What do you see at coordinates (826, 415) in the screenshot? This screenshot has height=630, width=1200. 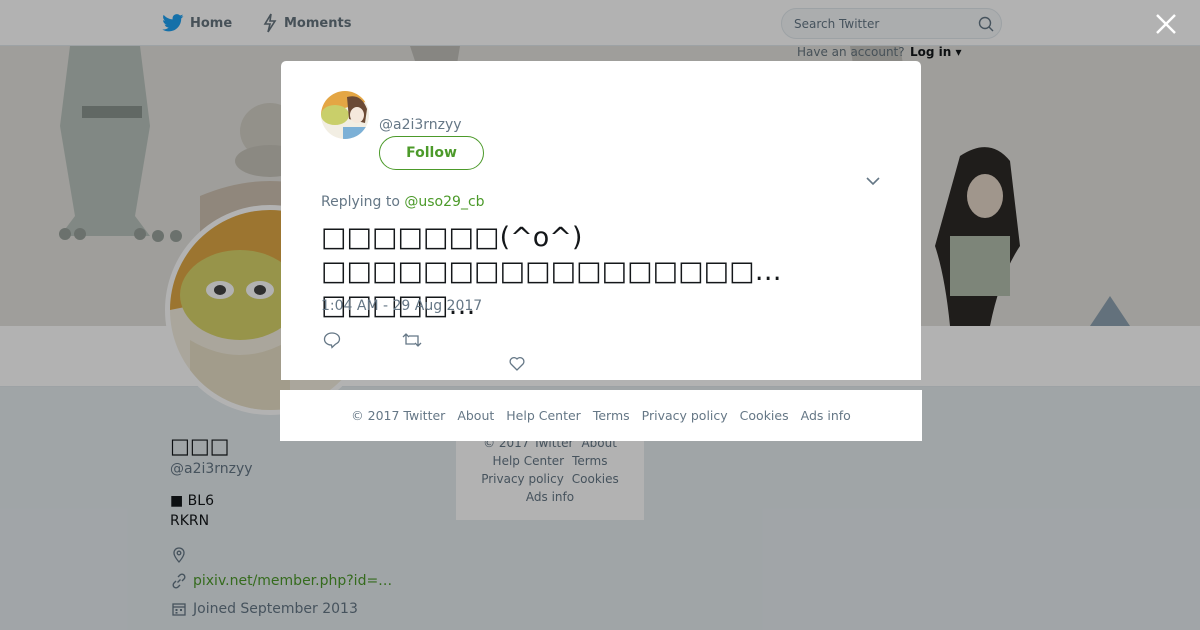 I see `footer-ads-link: Ads info` at bounding box center [826, 415].